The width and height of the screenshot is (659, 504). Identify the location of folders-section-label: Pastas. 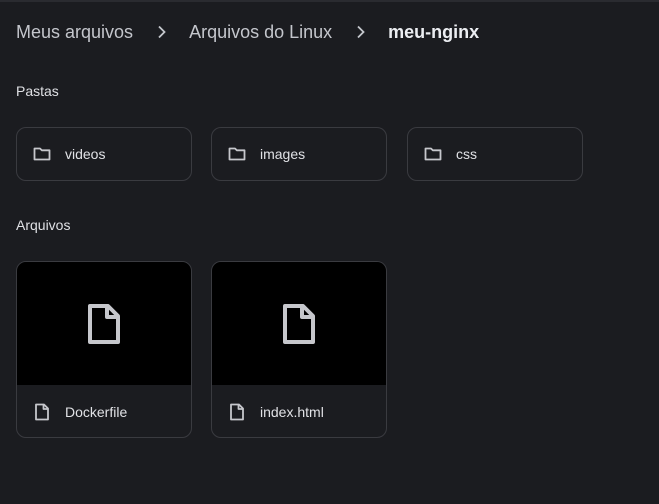
(37, 91).